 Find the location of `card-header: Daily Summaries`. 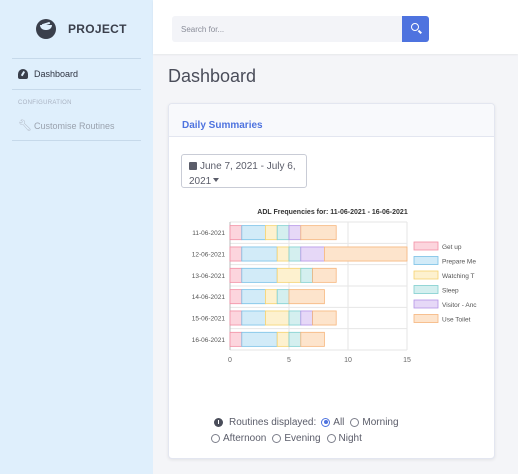

card-header: Daily Summaries is located at coordinates (331, 120).